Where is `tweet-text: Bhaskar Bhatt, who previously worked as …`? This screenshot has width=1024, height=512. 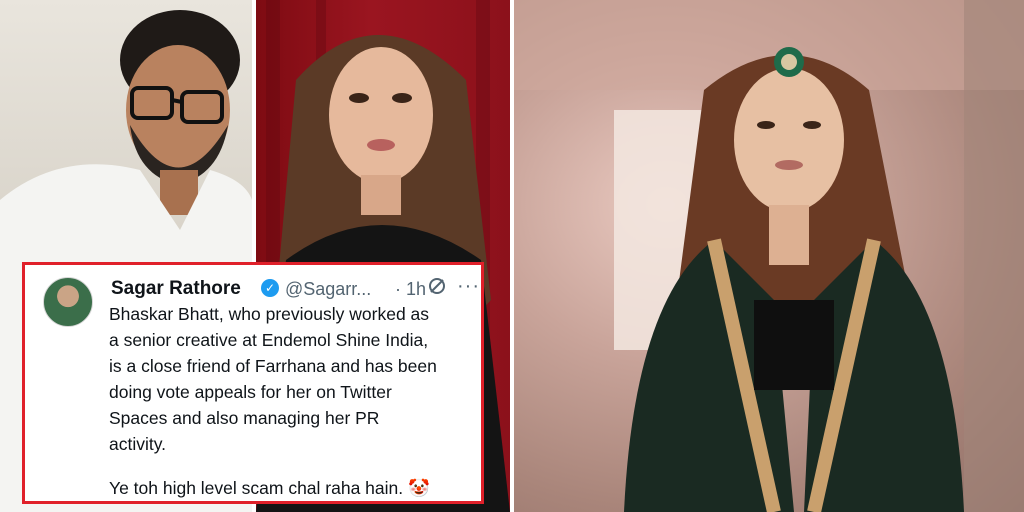 tweet-text: Bhaskar Bhatt, who previously worked as … is located at coordinates (273, 379).